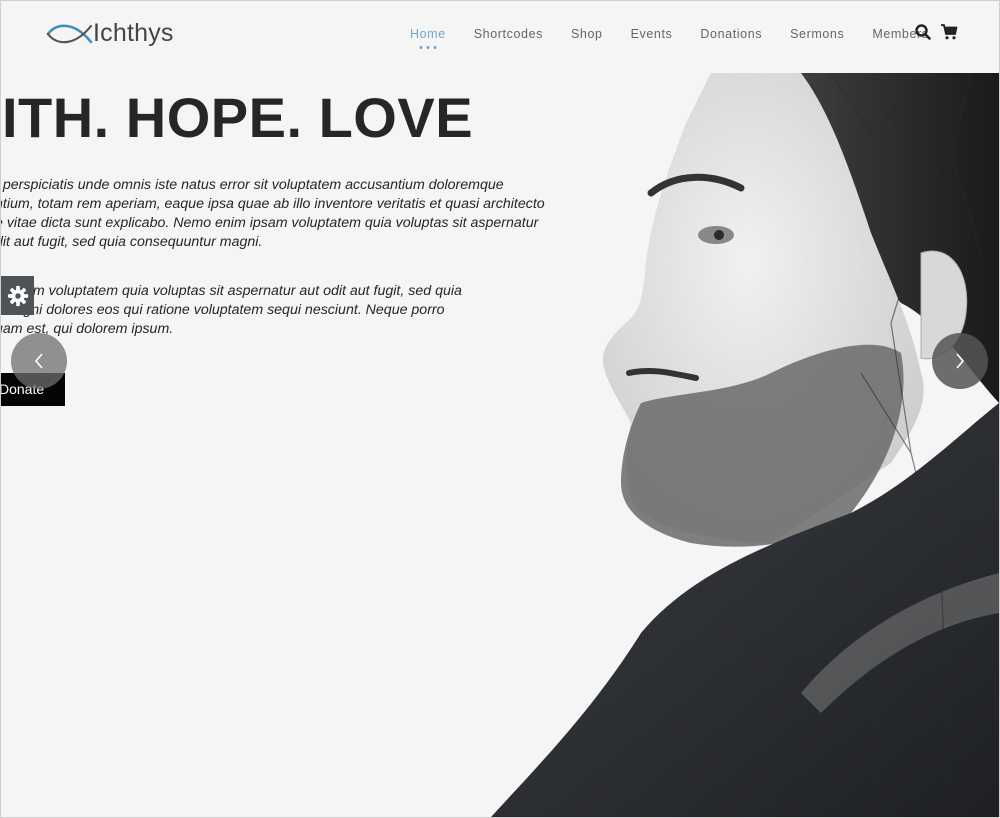 This screenshot has width=1000, height=818. I want to click on nav-shop: Shop, so click(587, 34).